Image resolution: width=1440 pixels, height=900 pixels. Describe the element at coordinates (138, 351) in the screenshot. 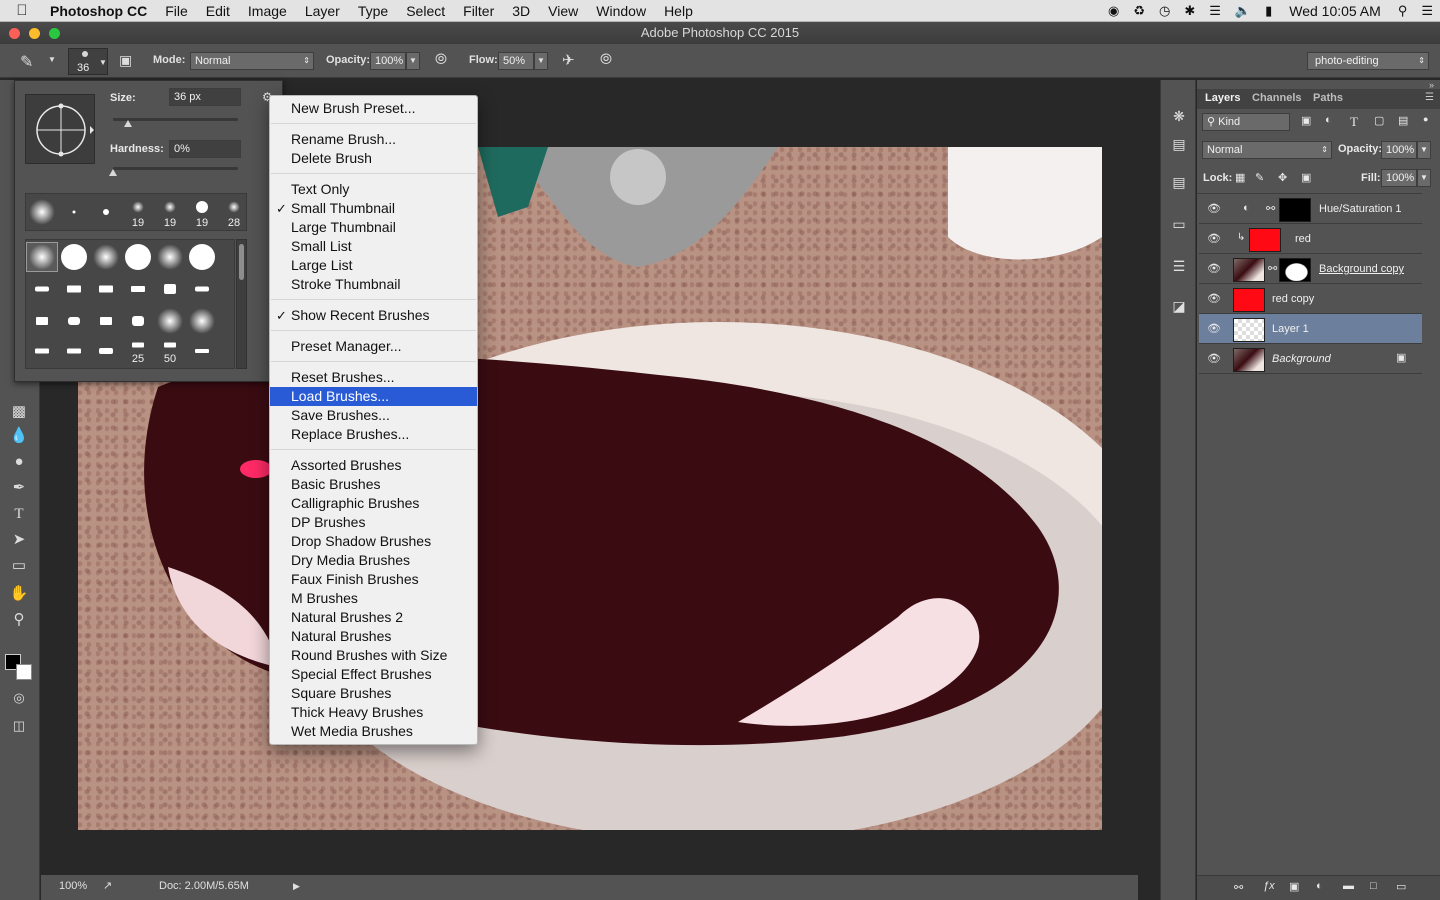

I see `brush-preset-25: 25` at that location.